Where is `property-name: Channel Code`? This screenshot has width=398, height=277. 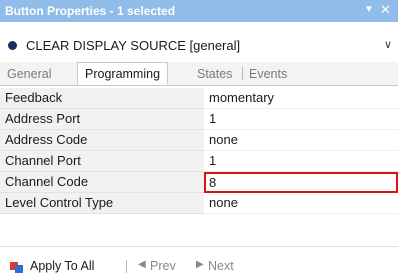
property-name: Channel Code is located at coordinates (102, 182).